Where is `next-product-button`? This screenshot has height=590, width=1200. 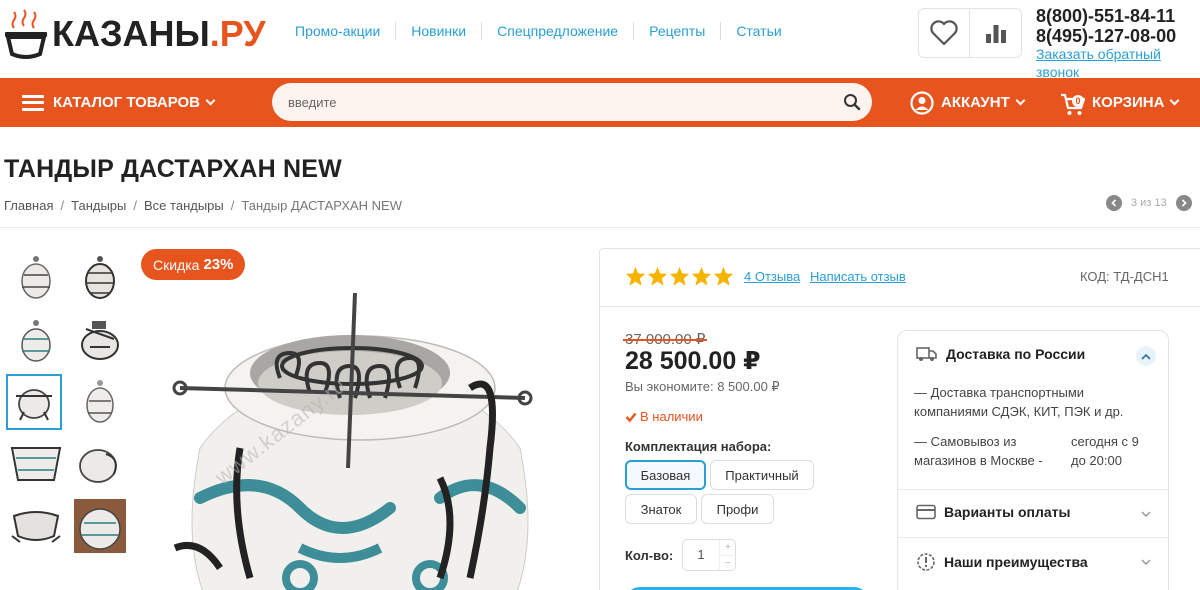 next-product-button is located at coordinates (1183, 203).